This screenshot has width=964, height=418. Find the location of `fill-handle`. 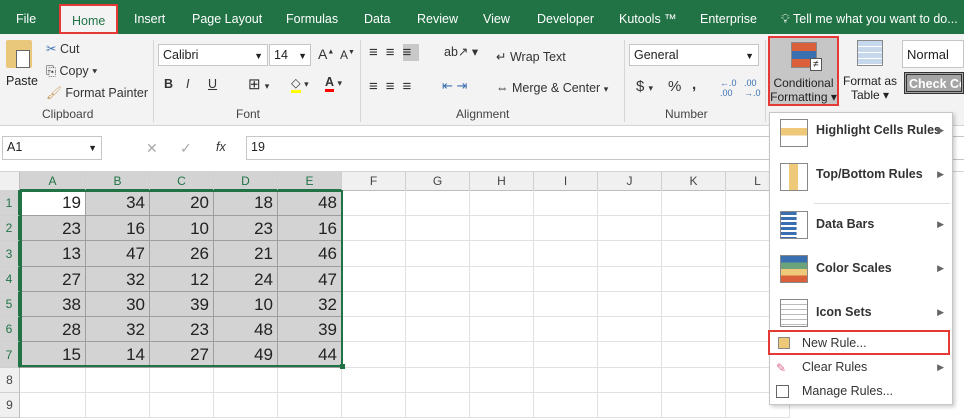

fill-handle is located at coordinates (342, 366).